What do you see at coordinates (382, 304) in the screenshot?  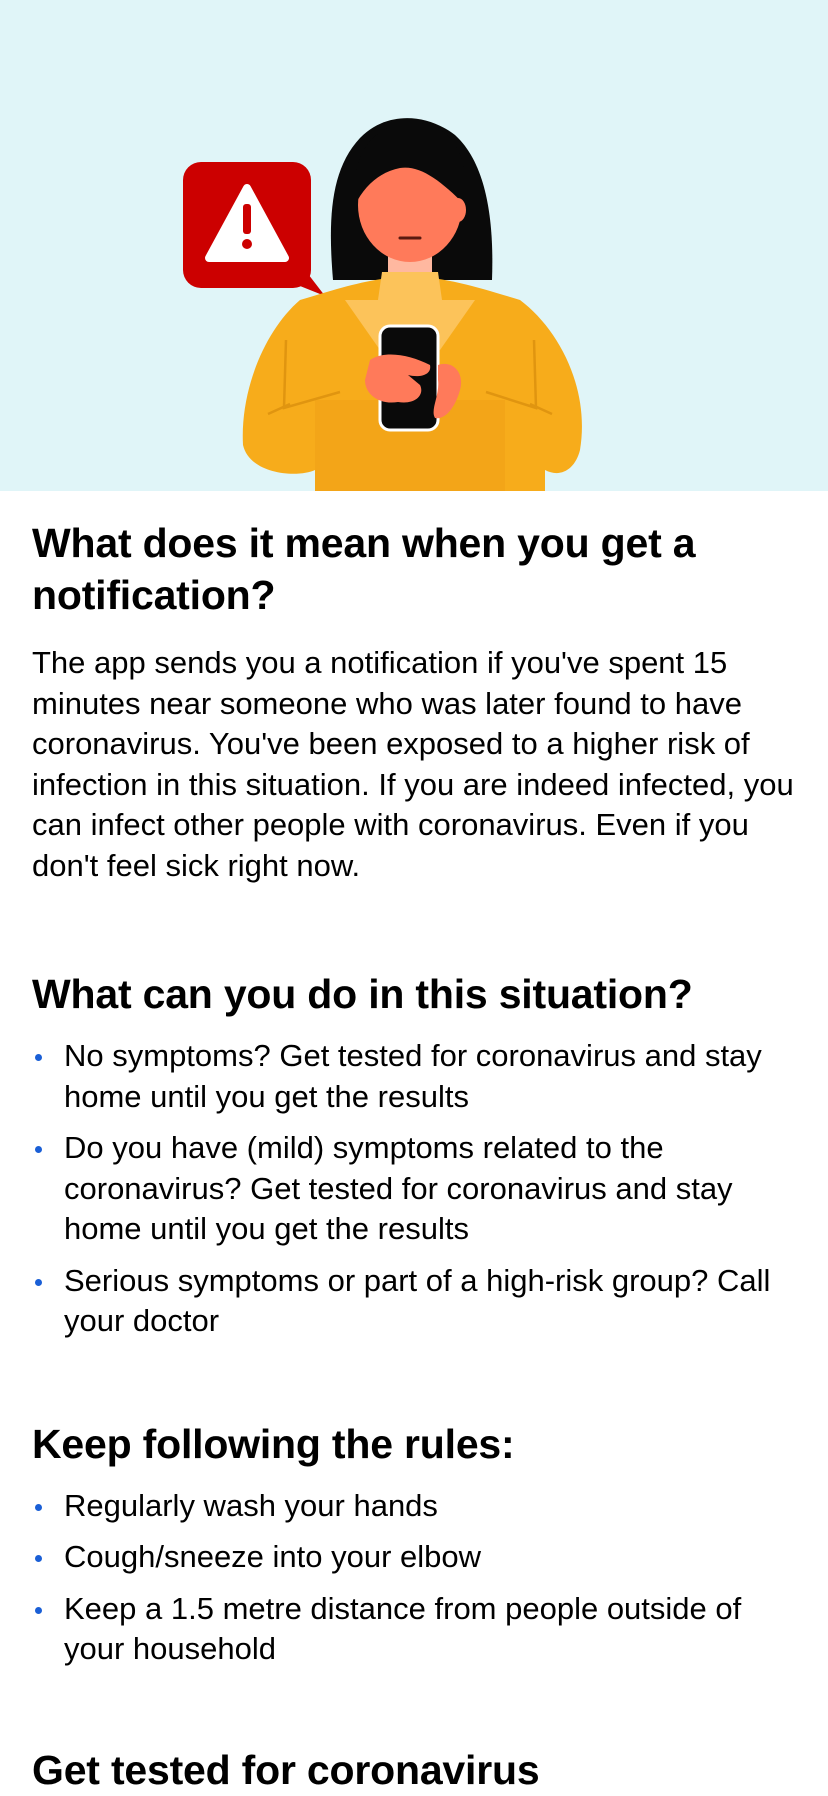 I see `person-with-phone-illustration` at bounding box center [382, 304].